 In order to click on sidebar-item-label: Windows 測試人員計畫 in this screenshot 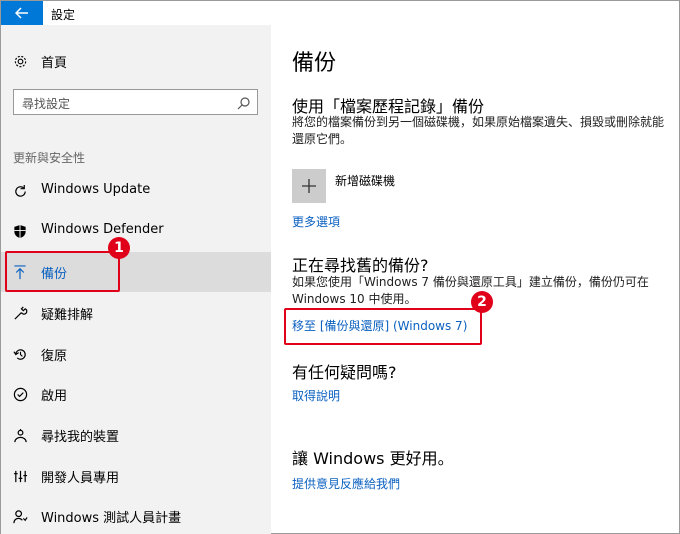, I will do `click(111, 518)`.